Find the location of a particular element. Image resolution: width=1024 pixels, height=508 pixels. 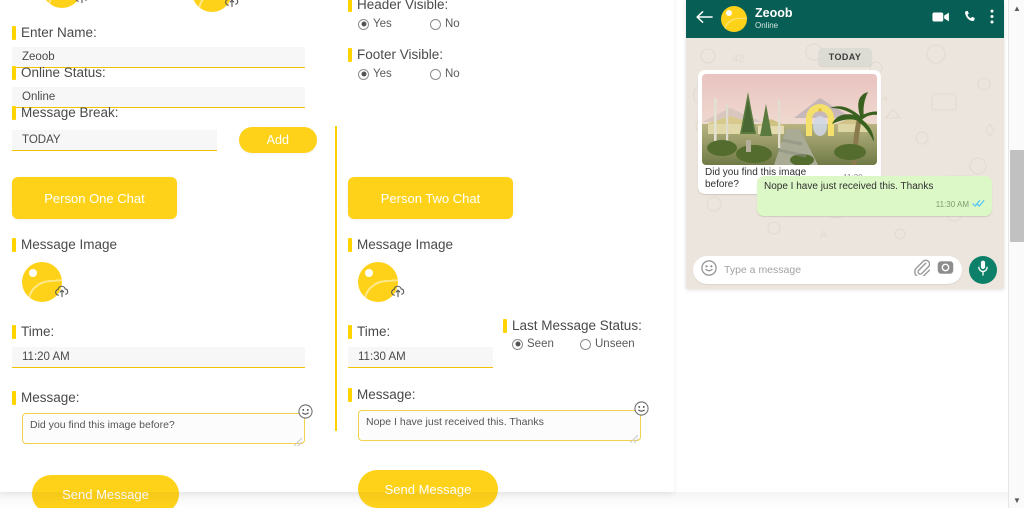

header-visible-label: Header Visible: is located at coordinates (498, 6).